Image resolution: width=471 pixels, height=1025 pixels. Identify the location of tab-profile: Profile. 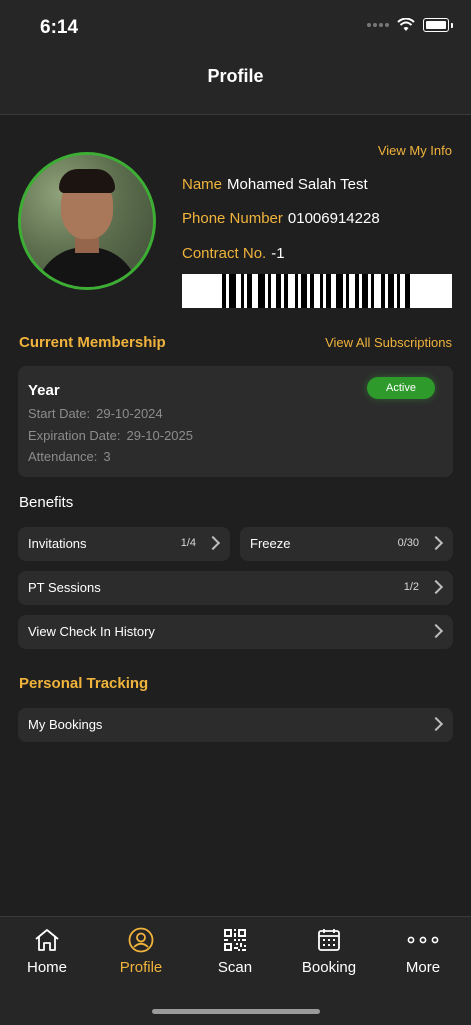
(141, 949).